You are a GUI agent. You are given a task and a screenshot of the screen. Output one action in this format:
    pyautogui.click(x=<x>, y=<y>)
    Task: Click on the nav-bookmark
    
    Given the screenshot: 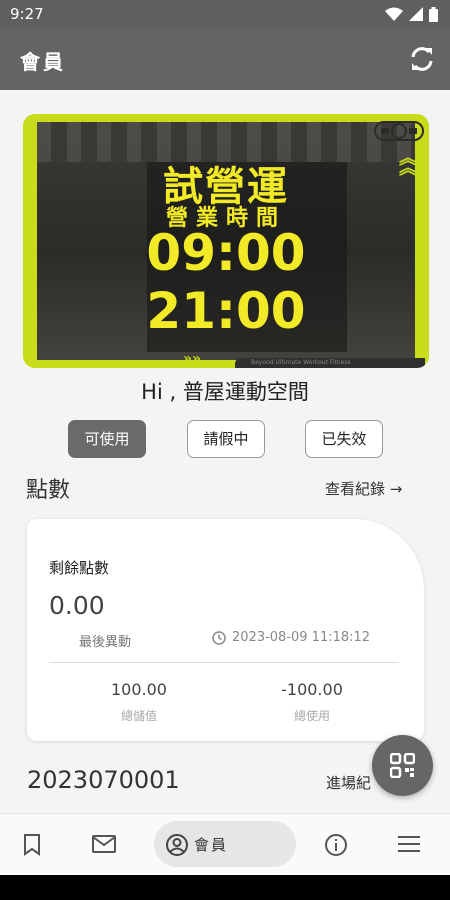 What is the action you would take?
    pyautogui.click(x=32, y=845)
    